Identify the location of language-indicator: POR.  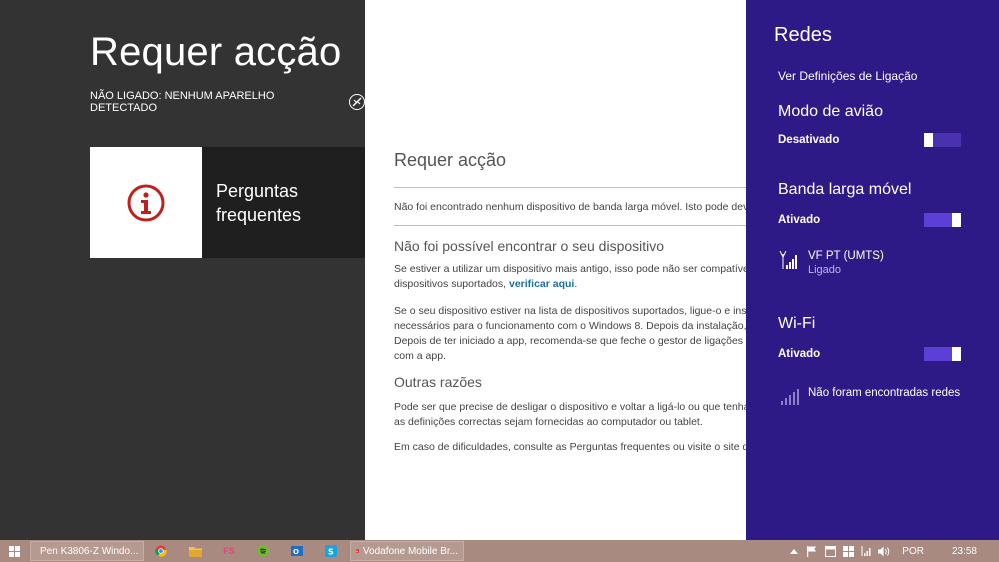
(913, 551).